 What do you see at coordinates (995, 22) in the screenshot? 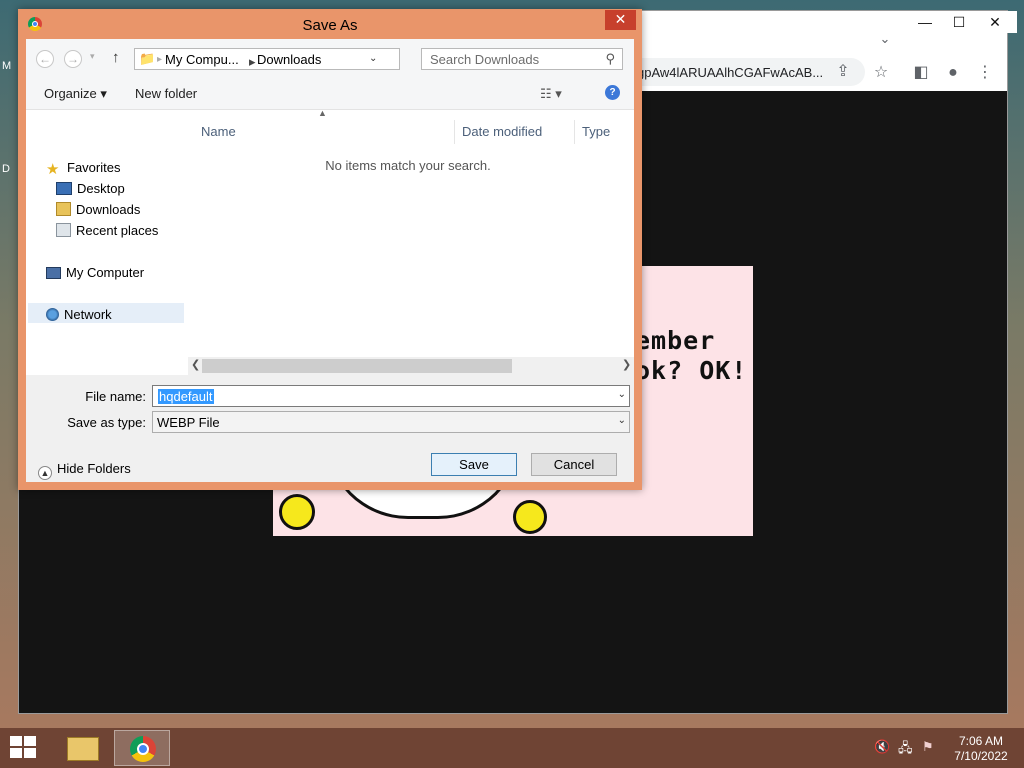
I see `chrome-close-button: ✕` at bounding box center [995, 22].